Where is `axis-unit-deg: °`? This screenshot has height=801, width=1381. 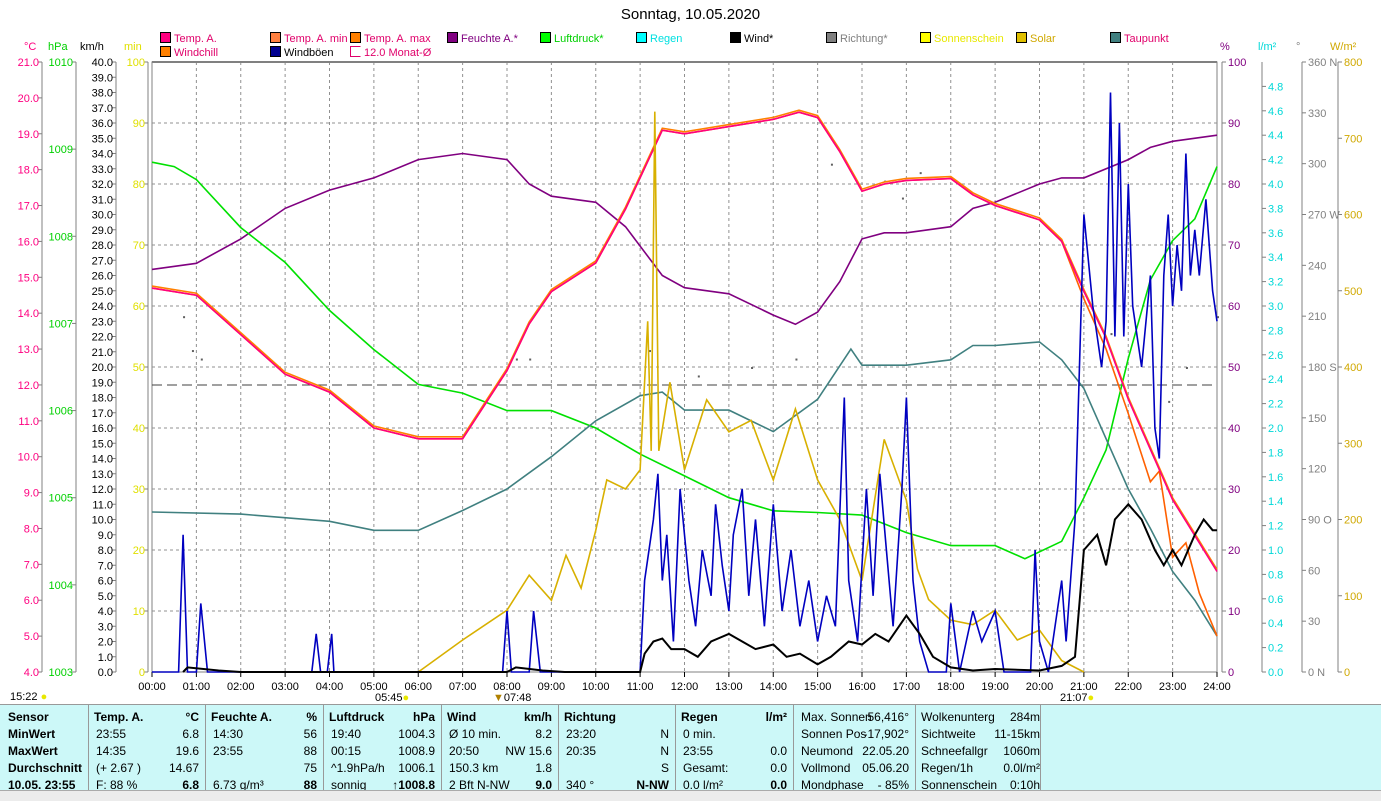 axis-unit-deg: ° is located at coordinates (1298, 47).